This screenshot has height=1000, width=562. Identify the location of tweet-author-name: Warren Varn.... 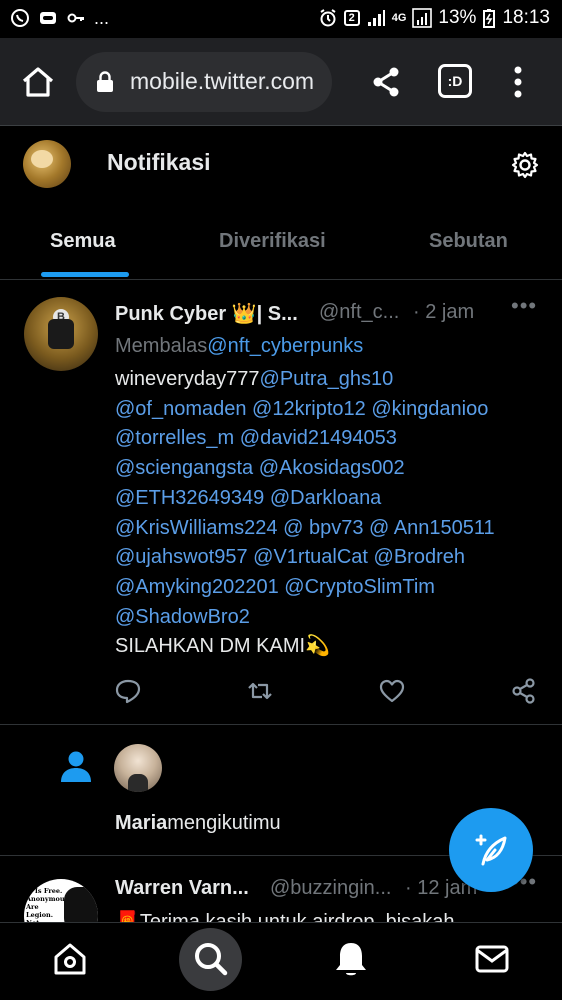
(182, 888).